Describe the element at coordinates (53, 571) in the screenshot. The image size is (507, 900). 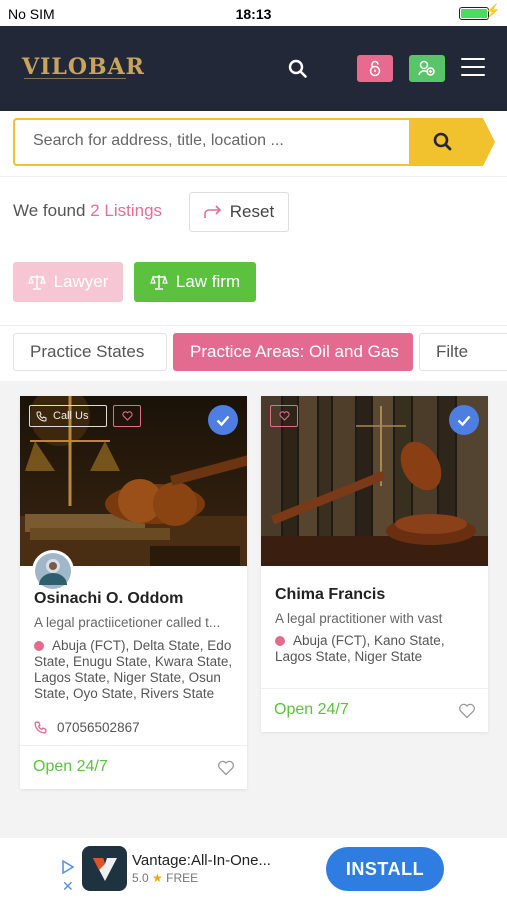
I see `avatar` at that location.